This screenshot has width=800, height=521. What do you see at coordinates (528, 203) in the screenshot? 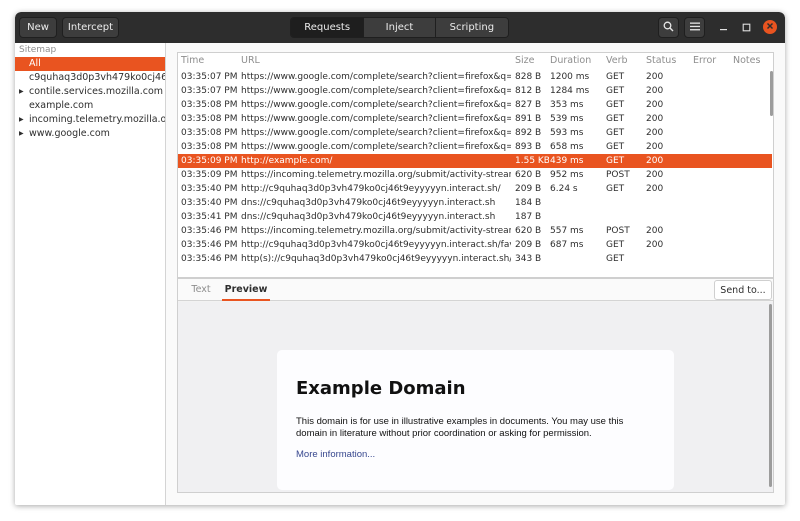
I see `cell-size: 184 B` at bounding box center [528, 203].